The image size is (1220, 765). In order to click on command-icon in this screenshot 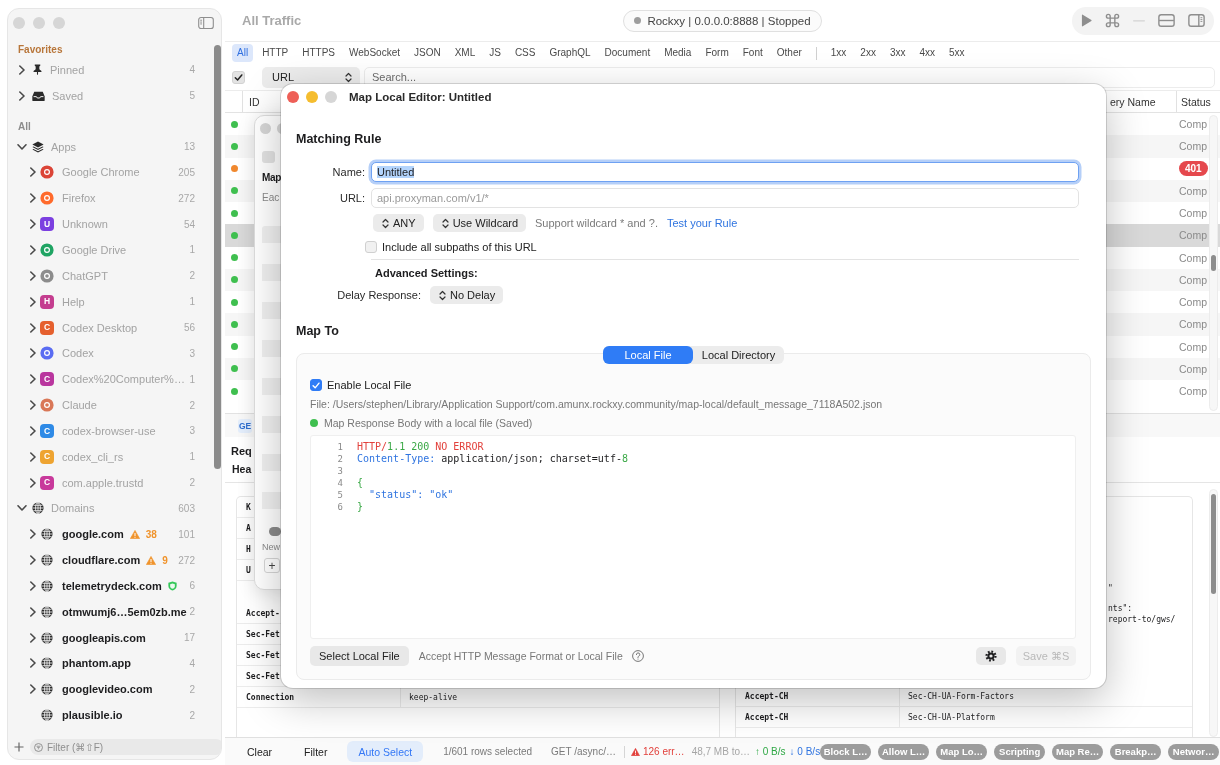, I will do `click(1112, 20)`.